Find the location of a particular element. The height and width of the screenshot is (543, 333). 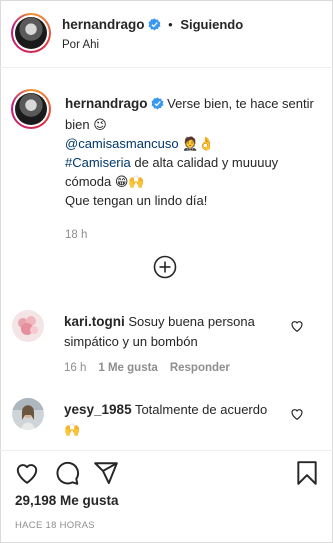

comment-meta: 16 h 1 Me gusta Responder is located at coordinates (147, 368).